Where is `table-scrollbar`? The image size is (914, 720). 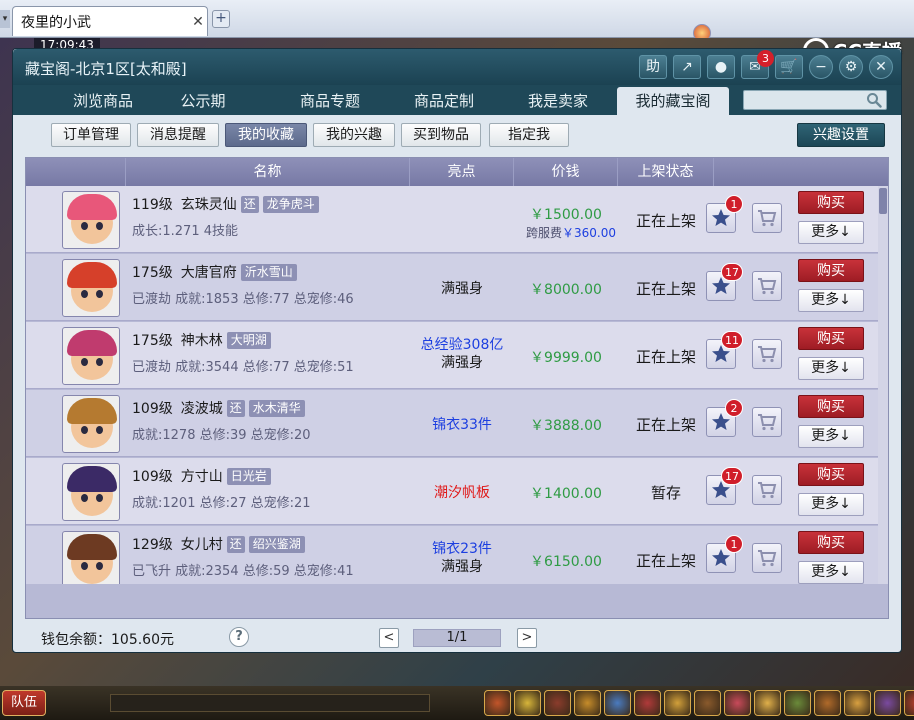
table-scrollbar is located at coordinates (883, 385).